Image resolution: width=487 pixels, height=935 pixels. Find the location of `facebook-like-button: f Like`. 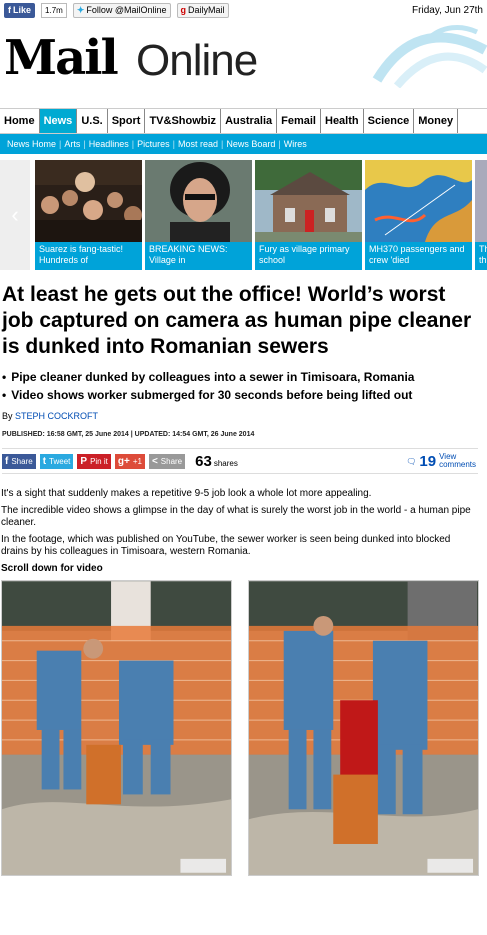

facebook-like-button: f Like is located at coordinates (20, 10).